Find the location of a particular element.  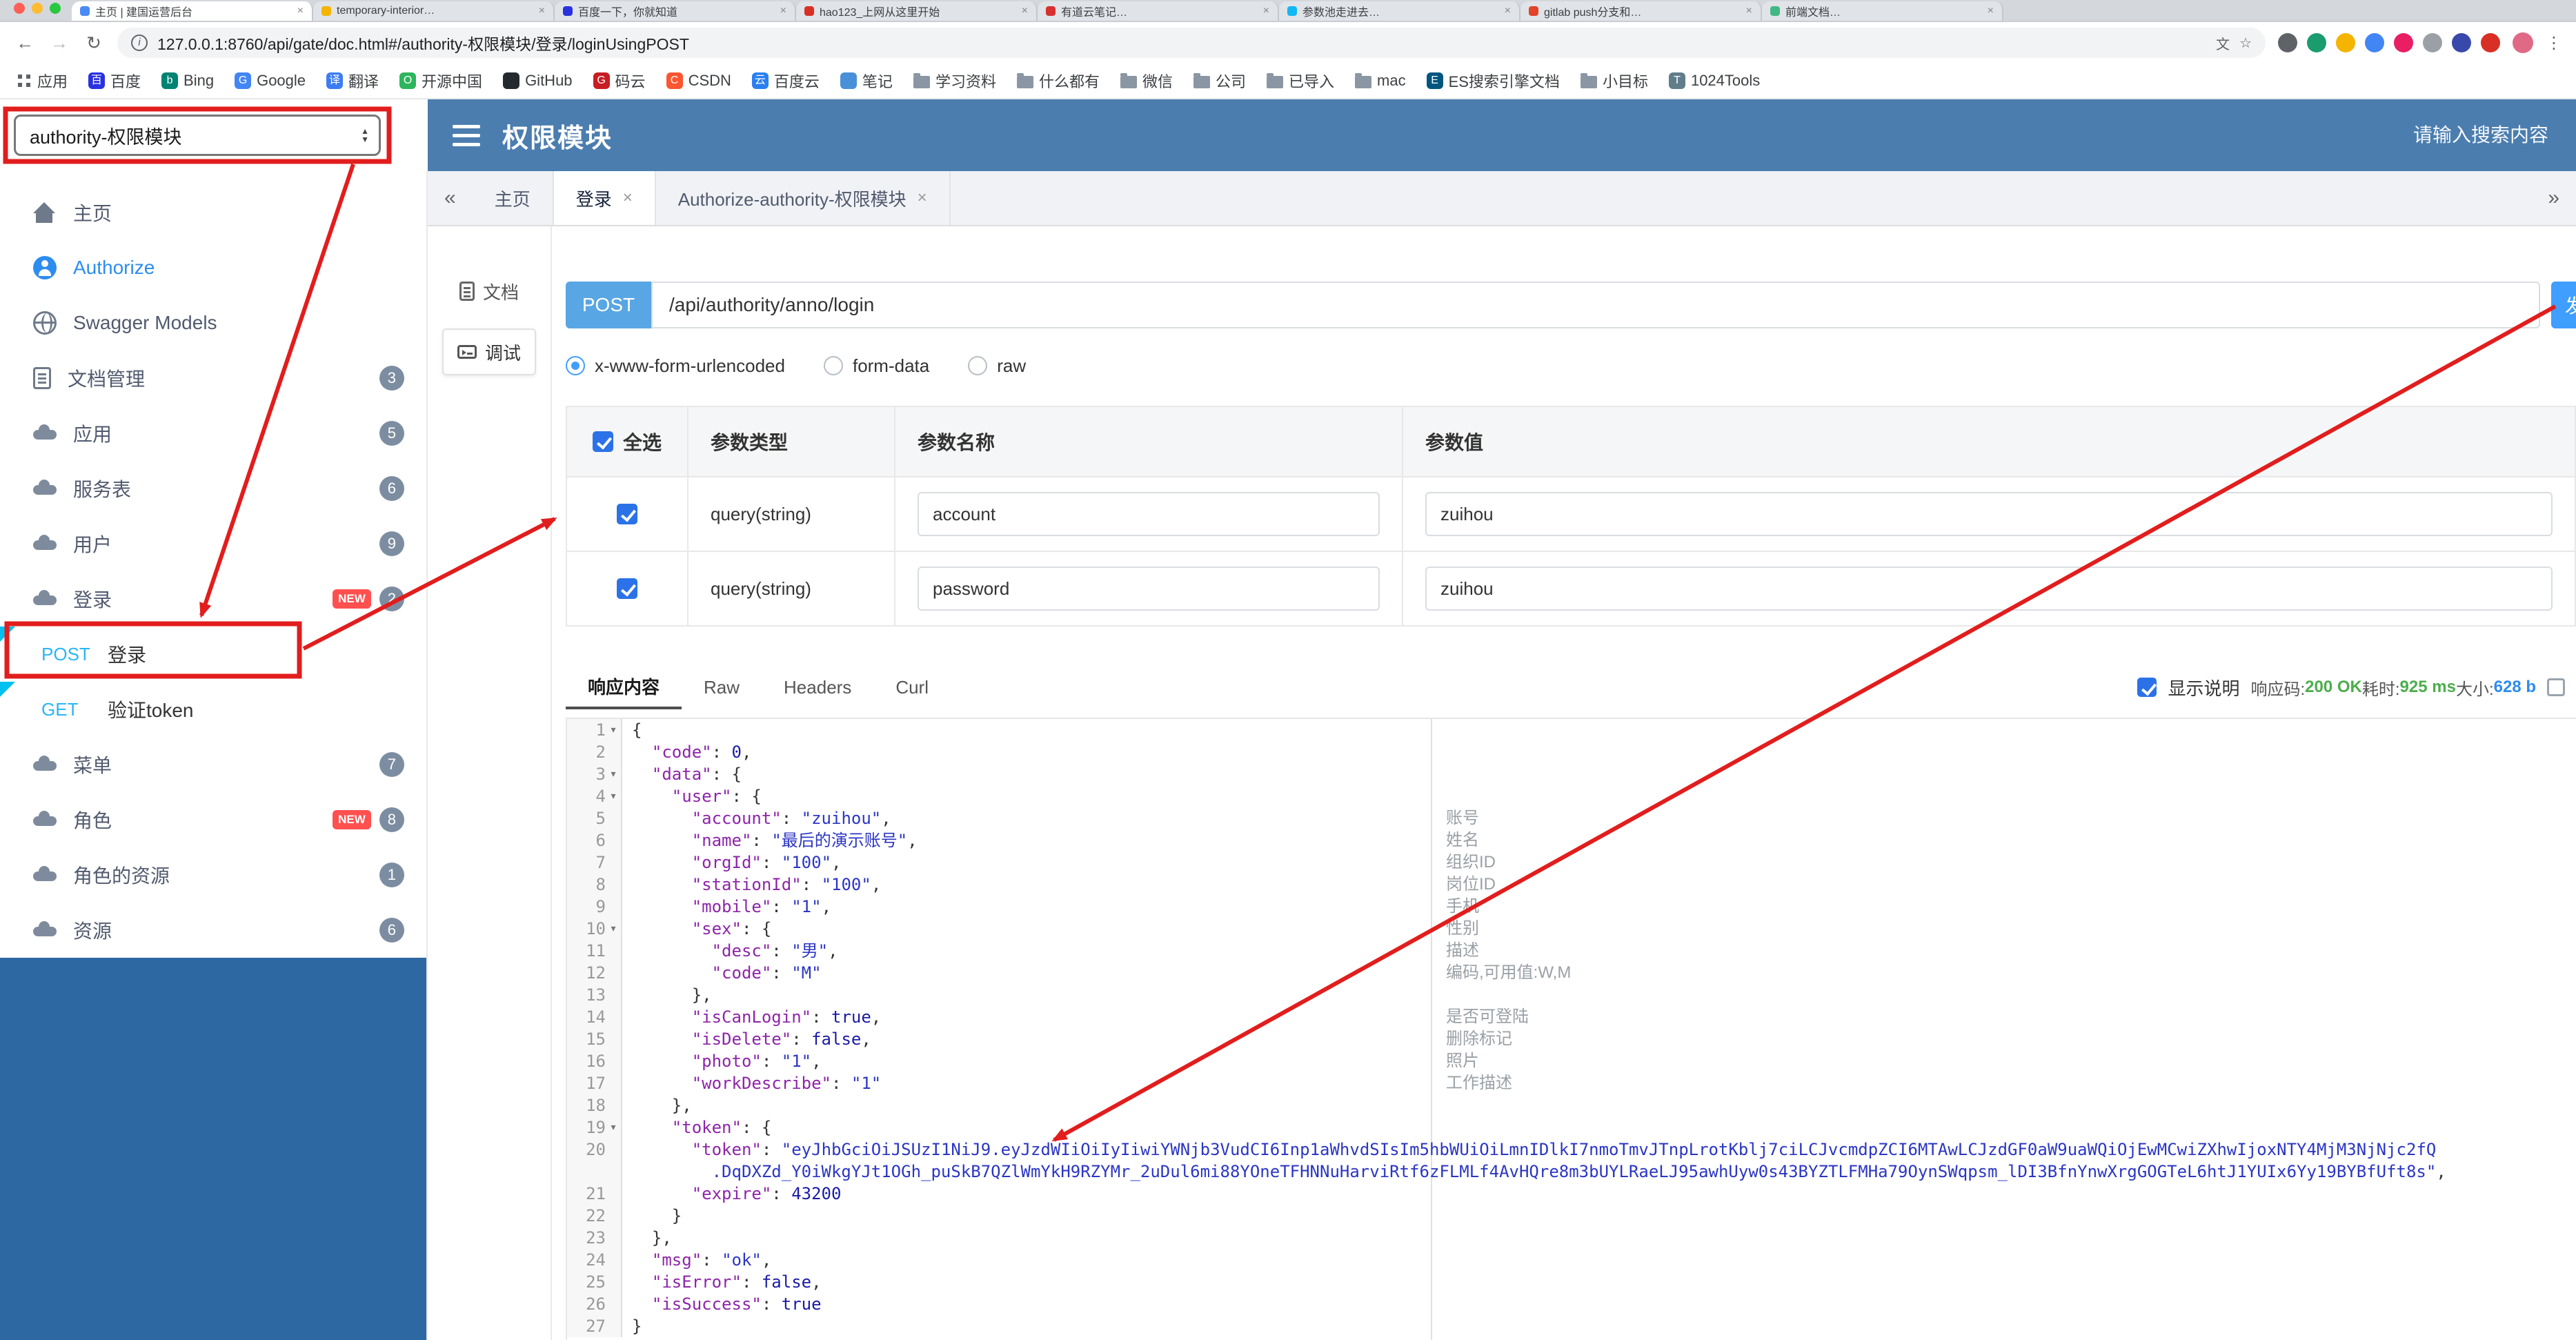

browser-tab: 参数池走进去… × is located at coordinates (1399, 11).